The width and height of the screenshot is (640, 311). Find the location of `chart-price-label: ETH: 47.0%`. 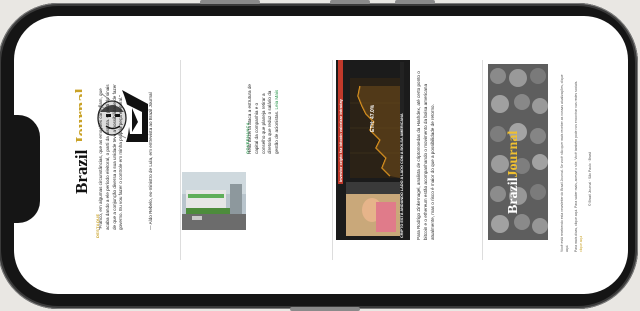

chart-price-label: ETH: 47.0% is located at coordinates (373, 118).